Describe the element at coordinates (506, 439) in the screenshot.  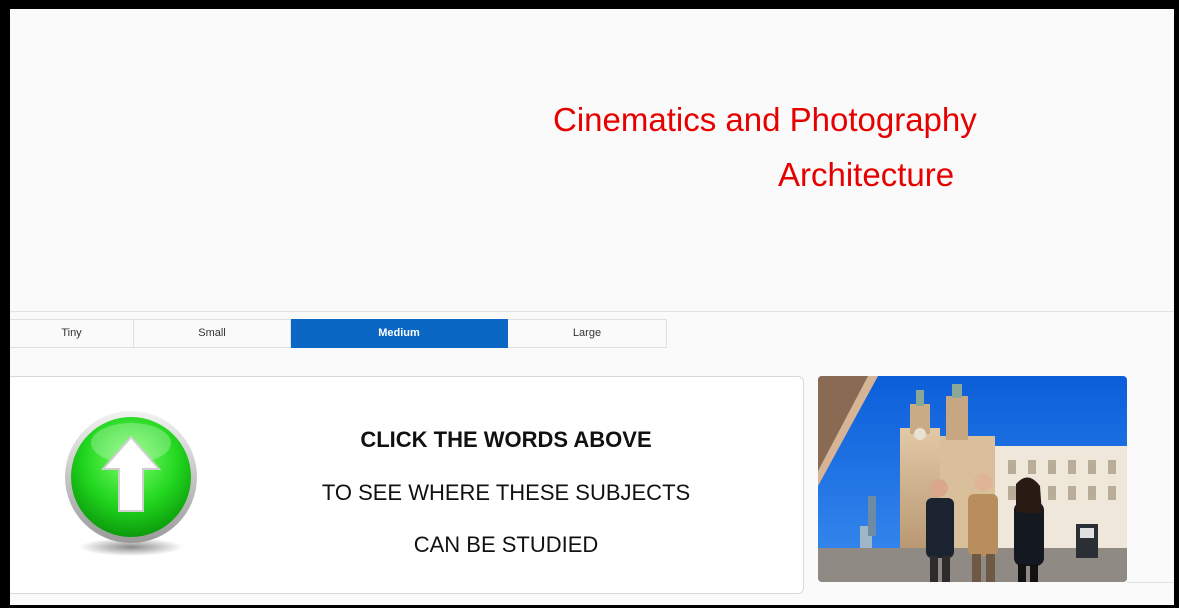
I see `instruction-heading: CLICK THE WORDS ABOVE` at that location.